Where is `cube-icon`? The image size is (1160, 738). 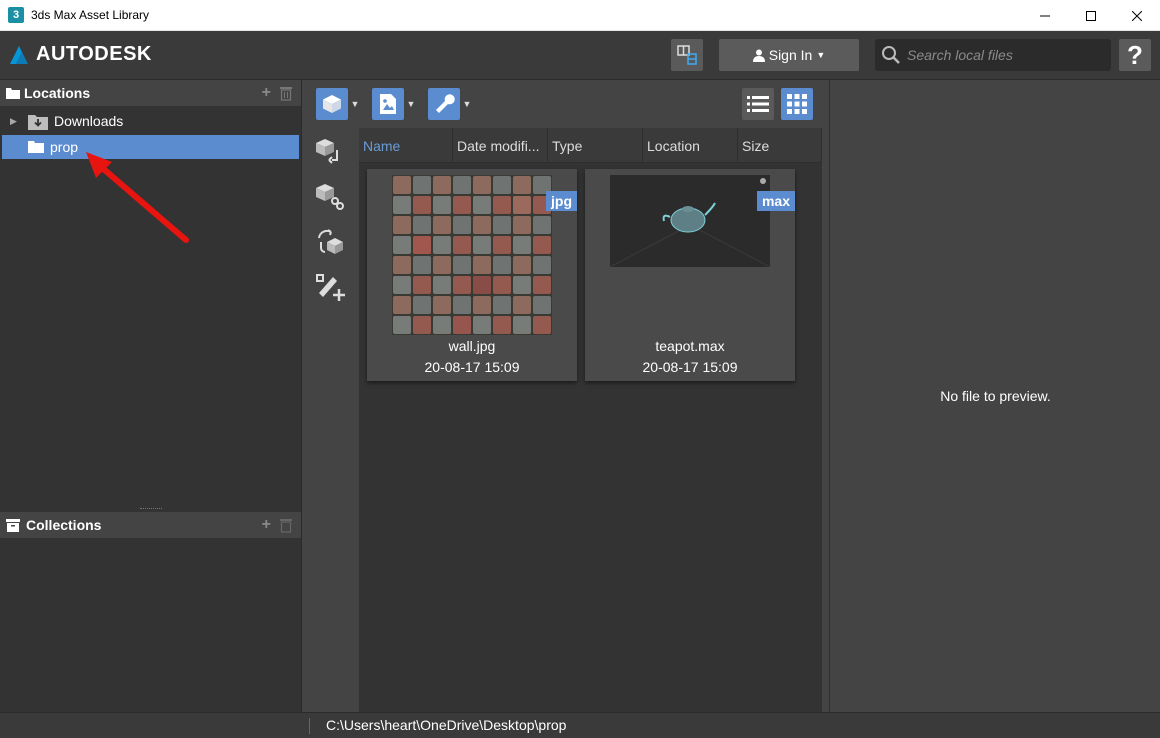 cube-icon is located at coordinates (332, 104).